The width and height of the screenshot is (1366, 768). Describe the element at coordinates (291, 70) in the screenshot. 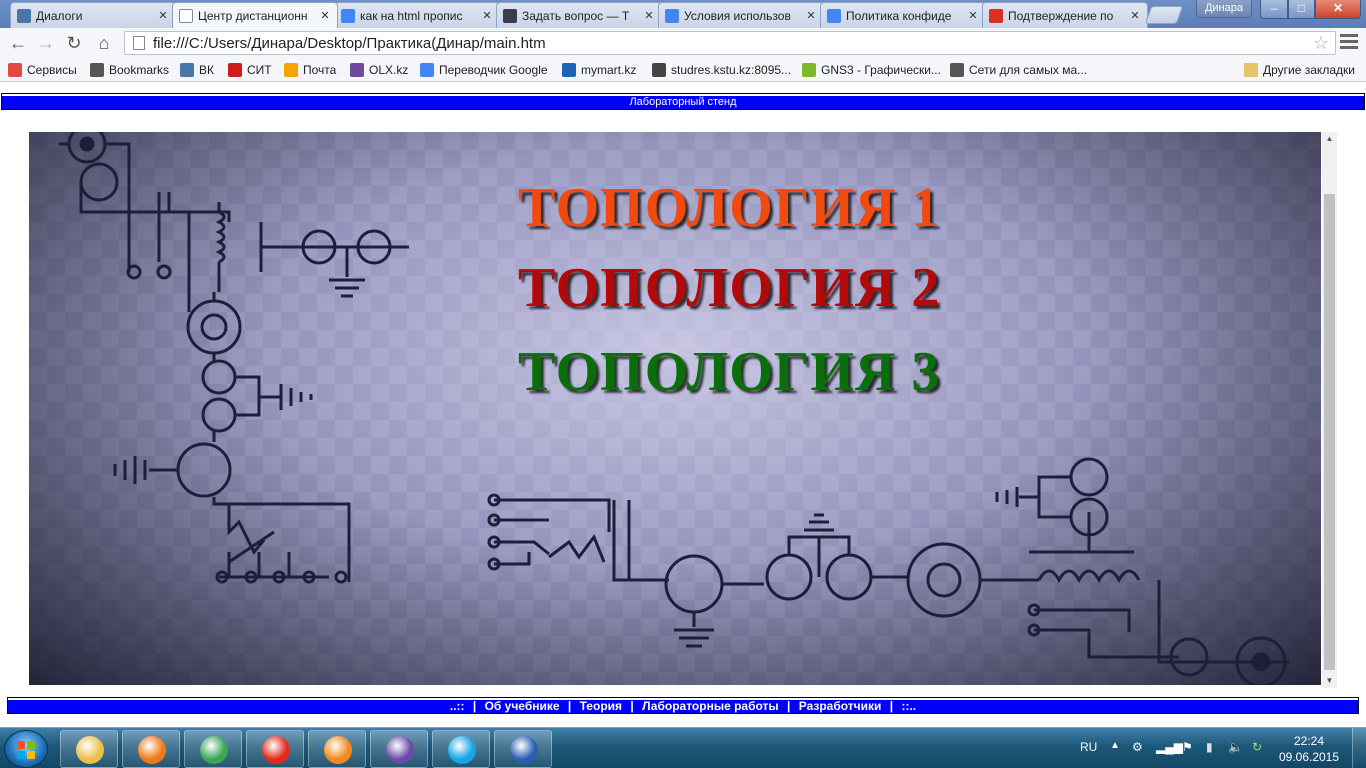

I see `mail-ring-icon` at that location.